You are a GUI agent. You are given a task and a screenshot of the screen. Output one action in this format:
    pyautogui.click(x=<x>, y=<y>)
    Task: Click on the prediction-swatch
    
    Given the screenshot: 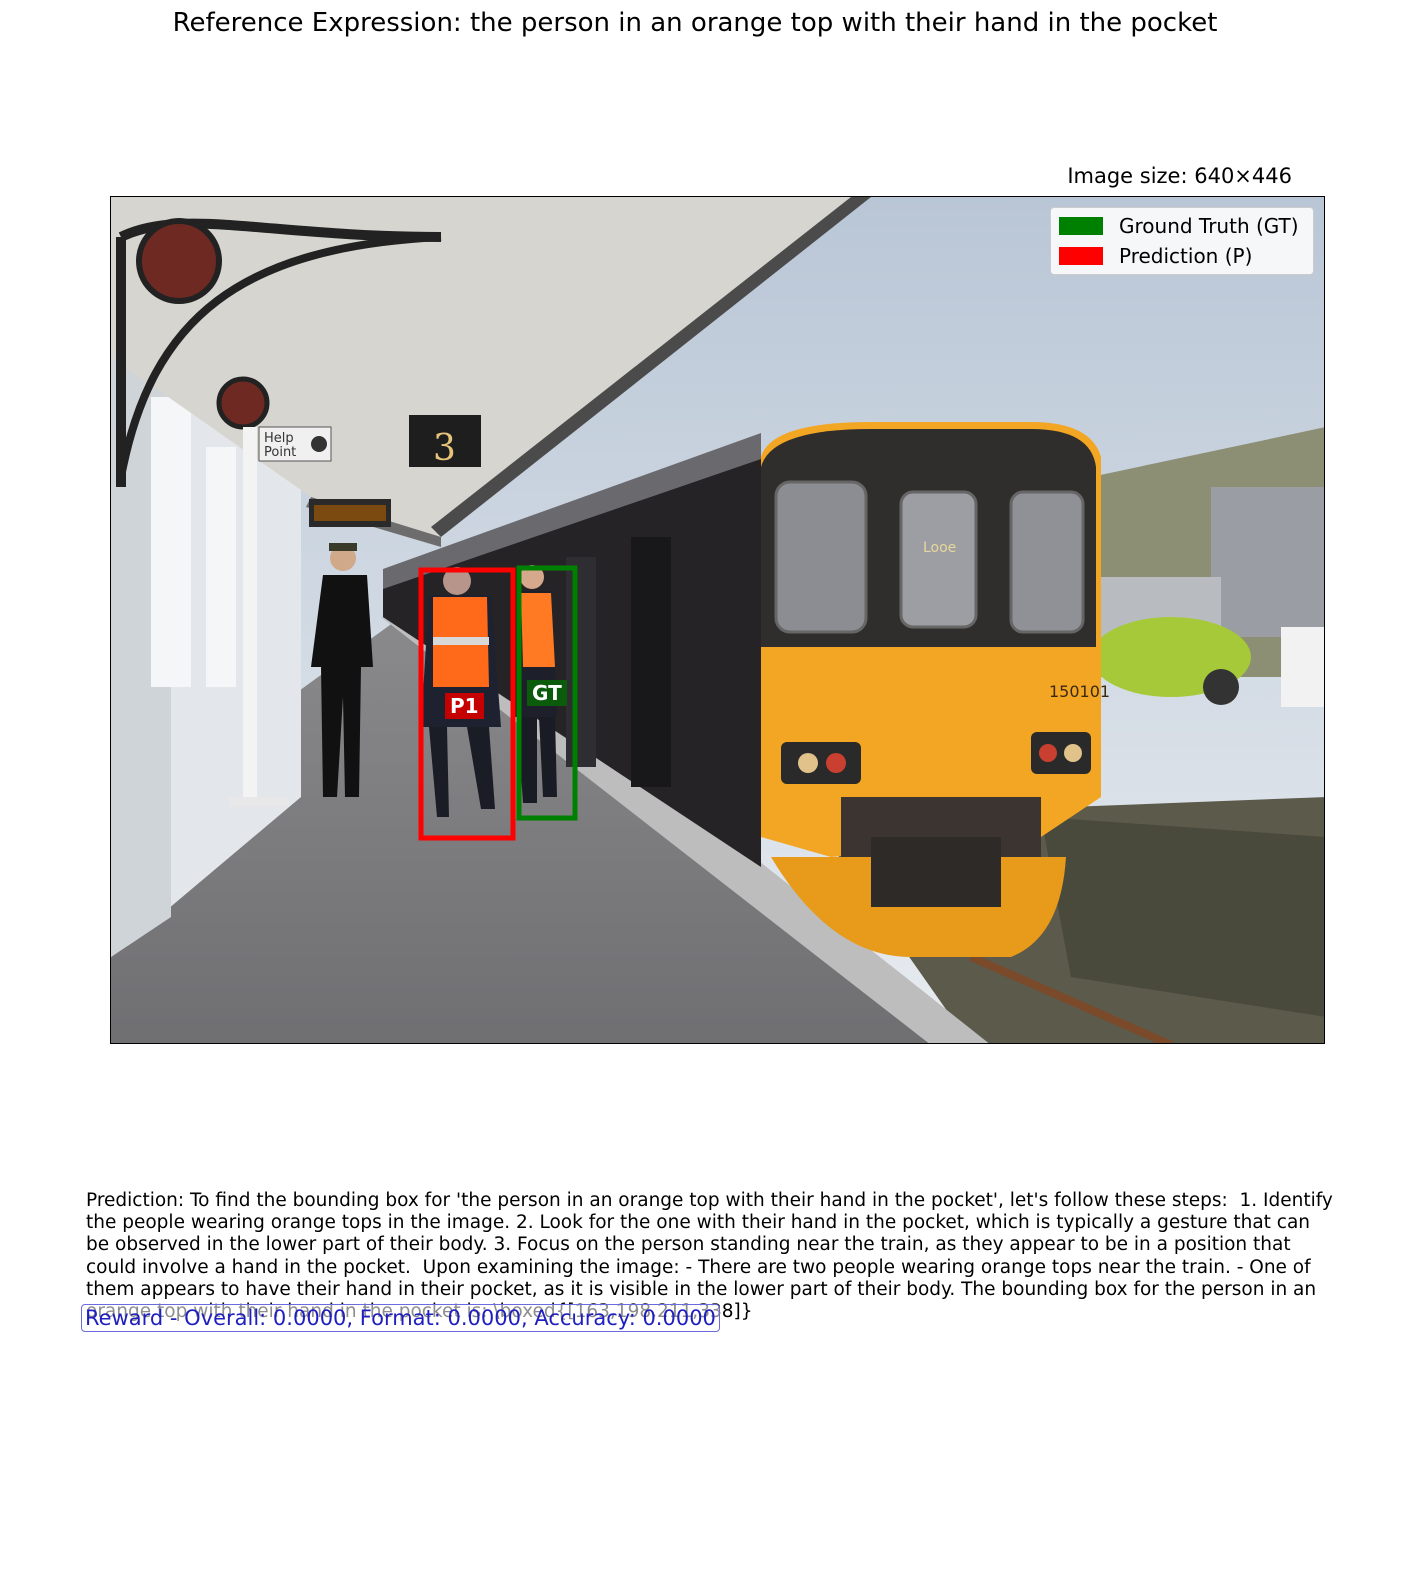 What is the action you would take?
    pyautogui.click(x=1081, y=256)
    